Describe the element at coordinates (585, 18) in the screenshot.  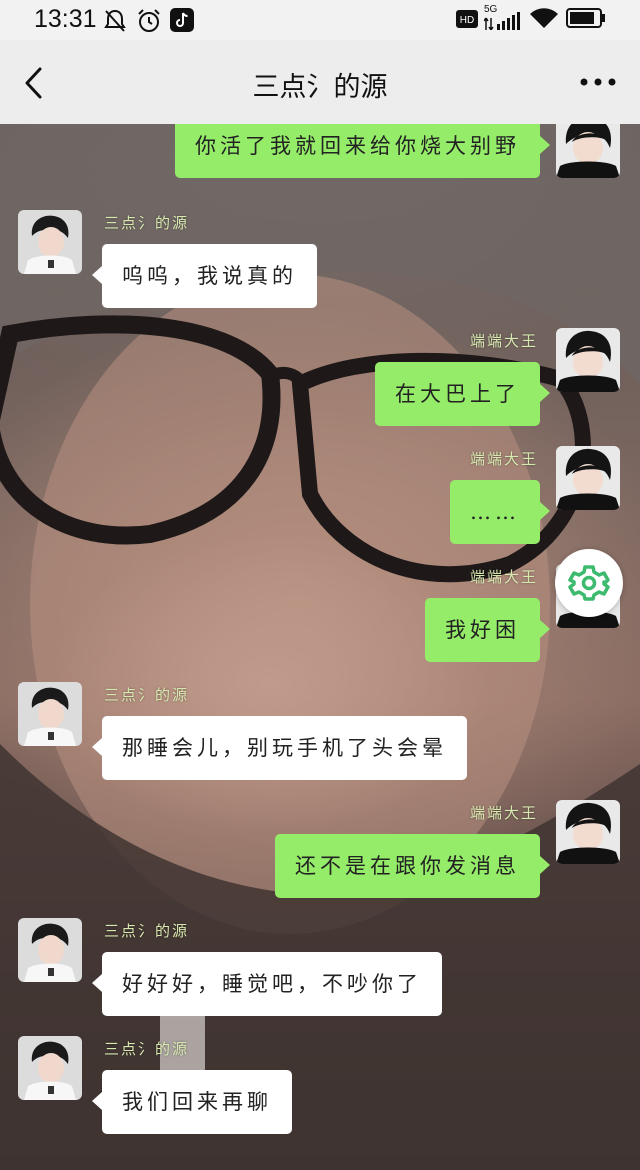
I see `battery-icon` at that location.